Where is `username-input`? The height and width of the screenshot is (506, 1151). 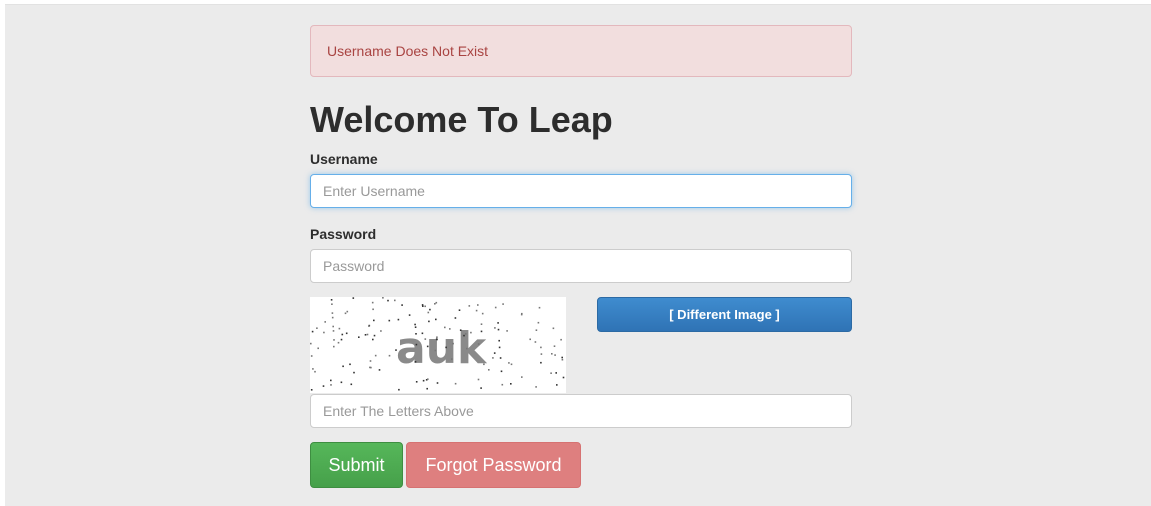 username-input is located at coordinates (581, 191).